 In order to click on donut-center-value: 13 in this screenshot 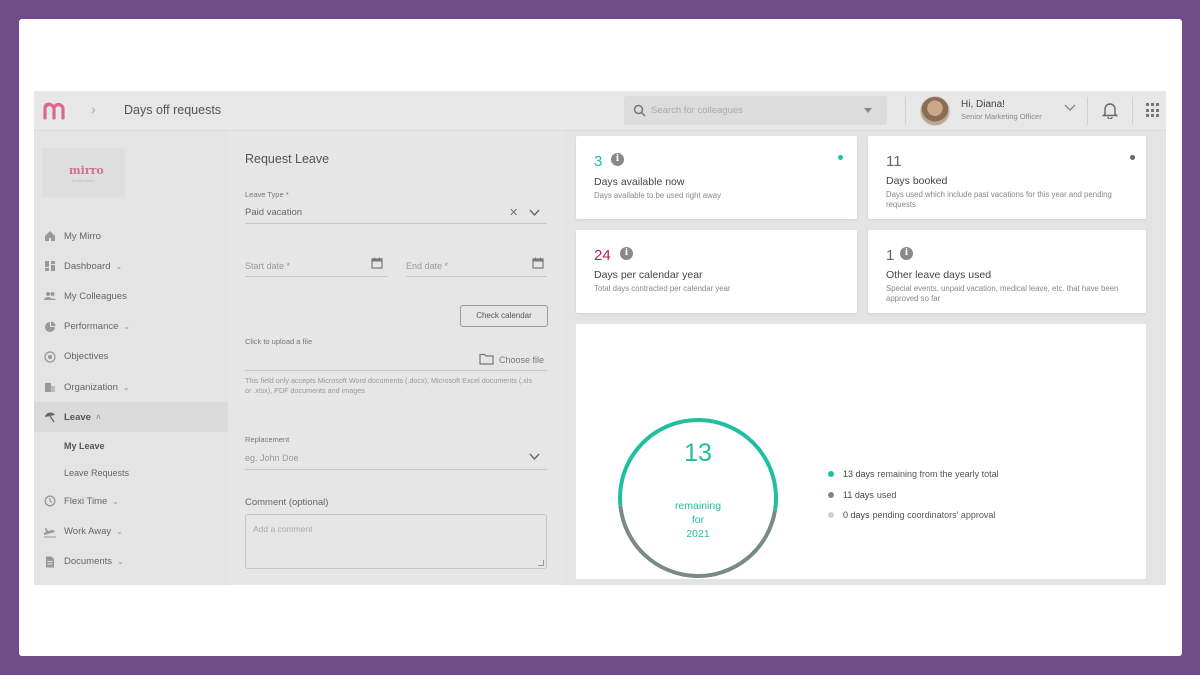, I will do `click(698, 453)`.